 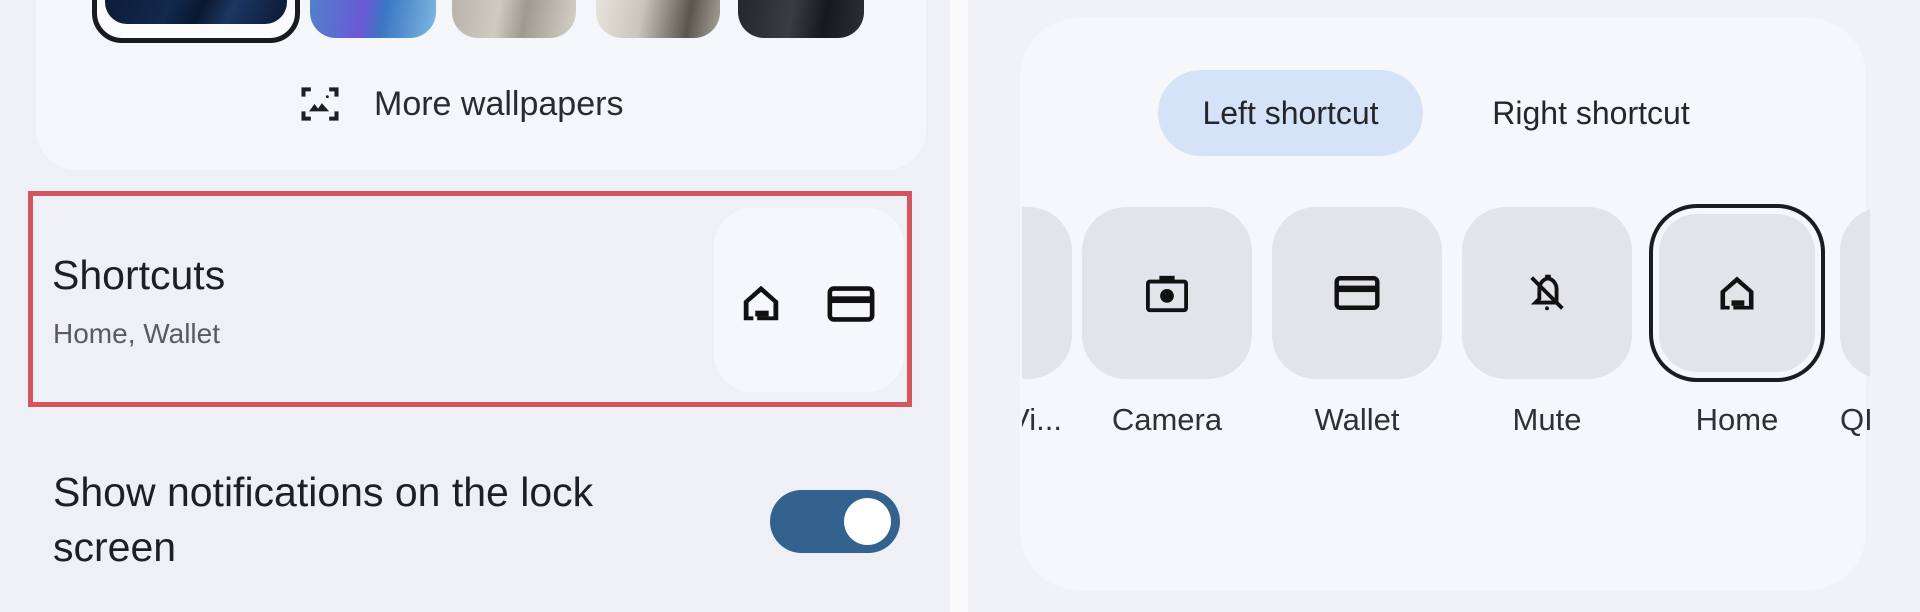 I want to click on camera-icon, so click(x=1167, y=293).